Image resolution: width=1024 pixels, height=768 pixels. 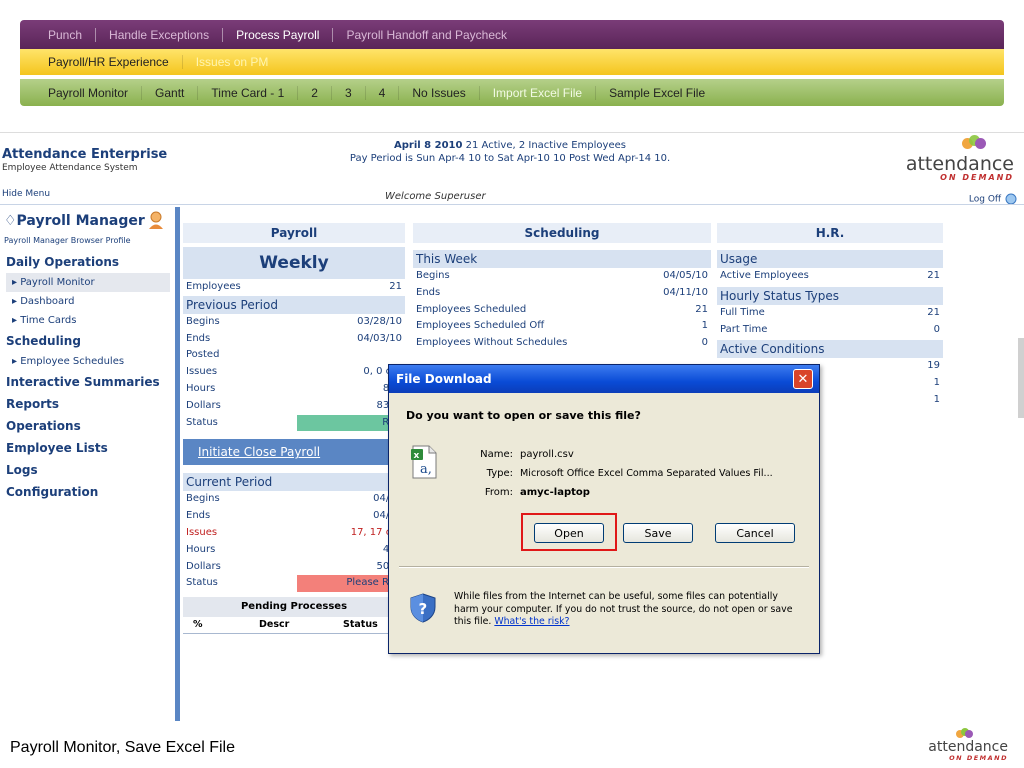 I want to click on prev-period-row: Hours804, so click(x=294, y=389).